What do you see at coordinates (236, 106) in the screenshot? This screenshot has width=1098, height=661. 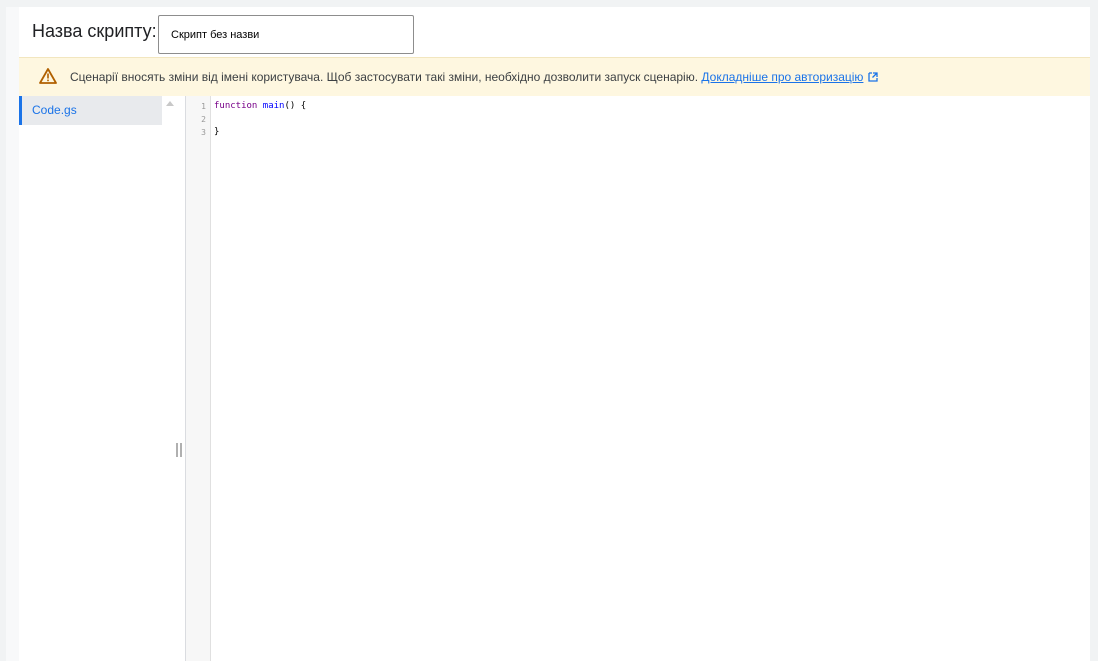 I see `code-keyword: function` at bounding box center [236, 106].